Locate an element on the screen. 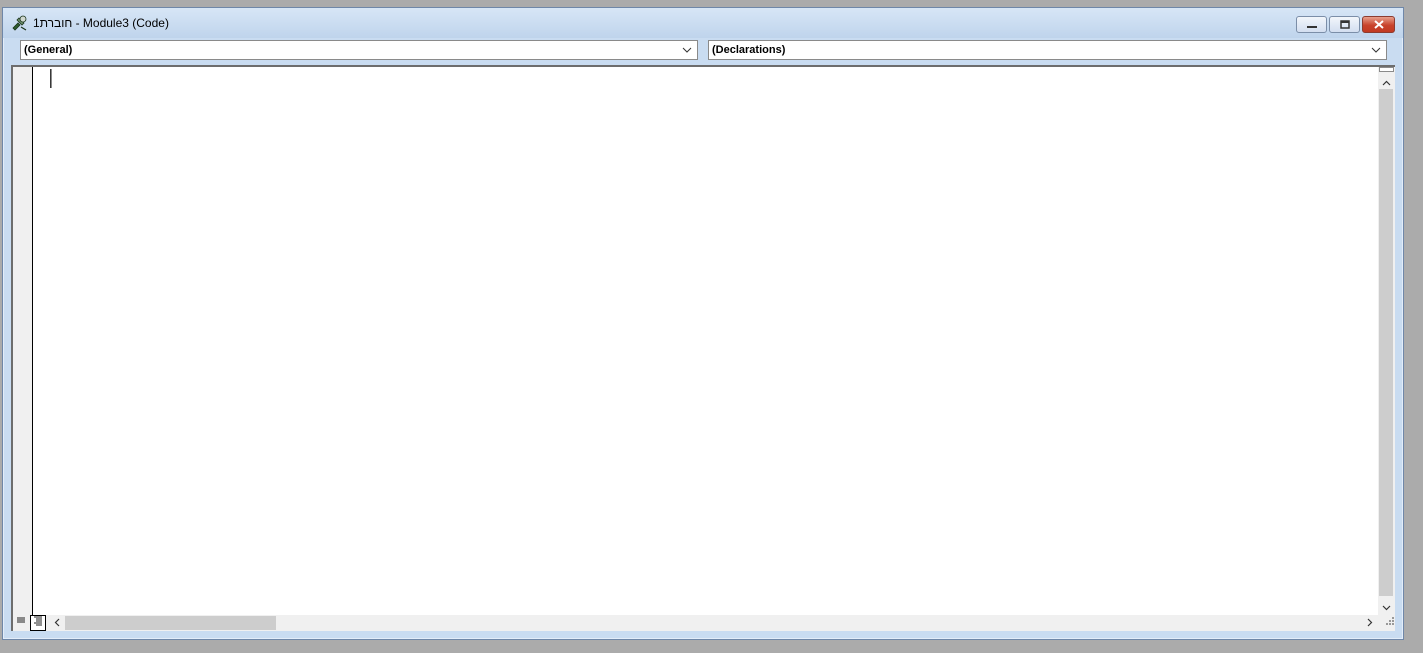 This screenshot has width=1423, height=653. scroll-up-button is located at coordinates (1386, 81).